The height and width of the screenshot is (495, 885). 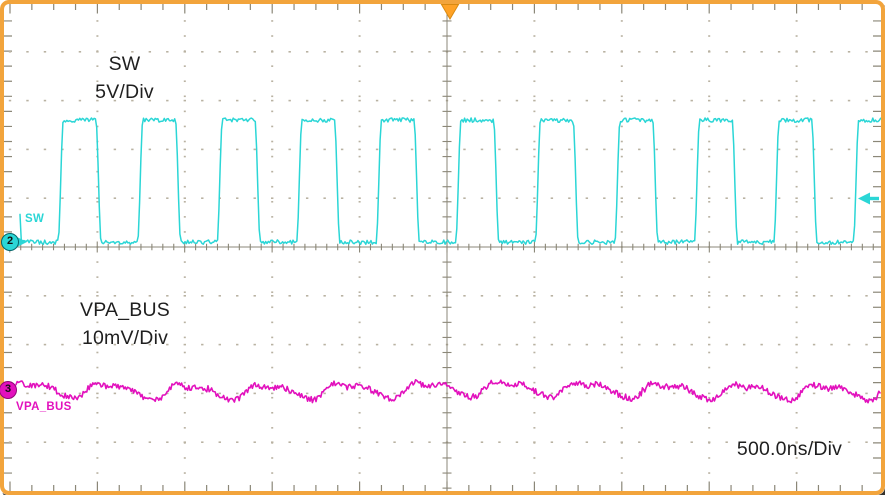 What do you see at coordinates (125, 337) in the screenshot?
I see `ch3-annotation-scale: 10mV/Div` at bounding box center [125, 337].